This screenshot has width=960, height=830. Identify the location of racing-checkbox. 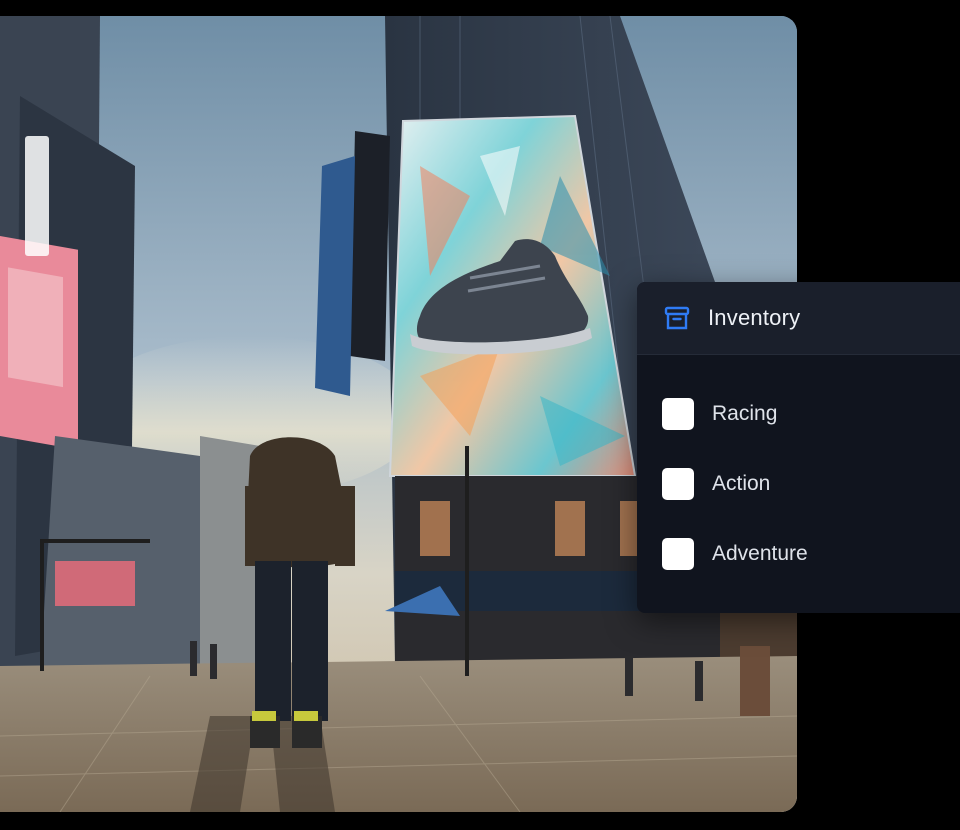
(678, 414).